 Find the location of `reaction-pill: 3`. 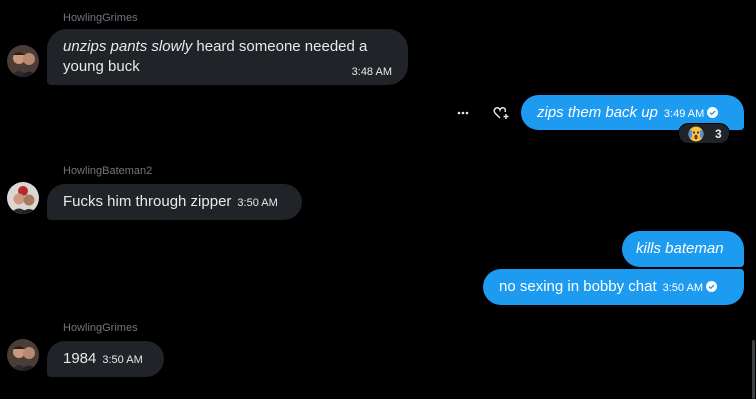

reaction-pill: 3 is located at coordinates (704, 133).